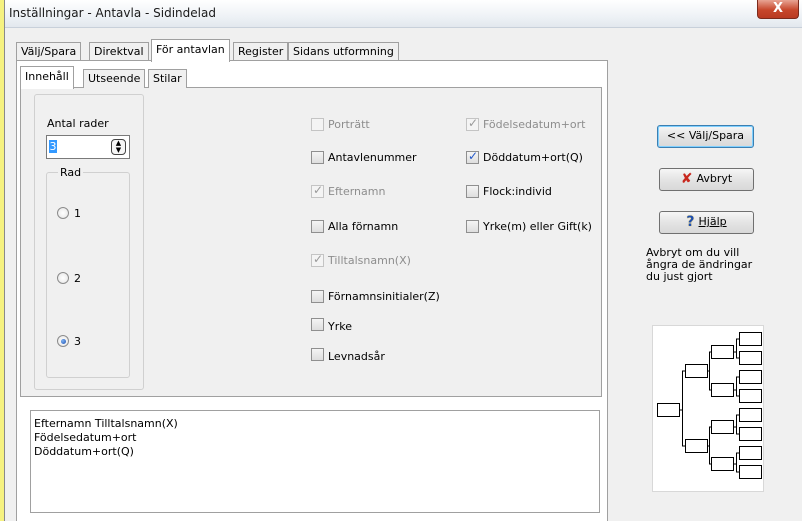 This screenshot has width=802, height=521. Describe the element at coordinates (705, 136) in the screenshot. I see `back-to-valj-spara-button: << Välj/Spara` at that location.